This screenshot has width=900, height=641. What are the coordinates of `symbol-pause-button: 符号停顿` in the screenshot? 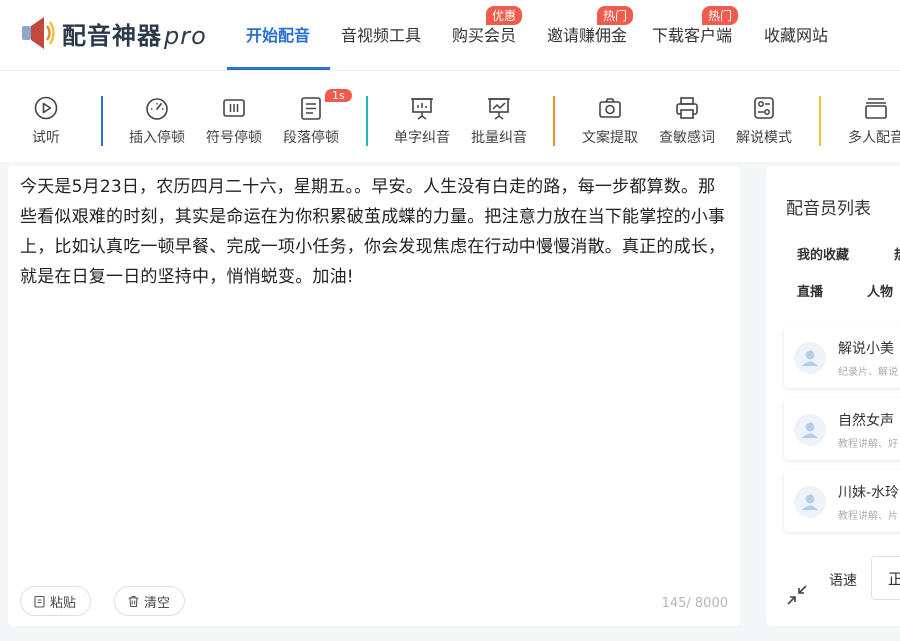 It's located at (234, 121).